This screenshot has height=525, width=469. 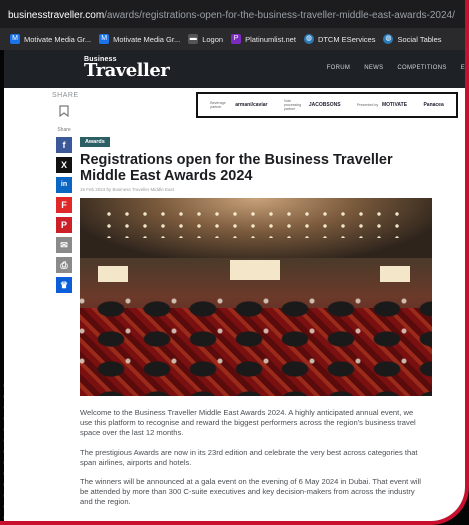 What do you see at coordinates (308, 39) in the screenshot?
I see `globe-icon: ◍` at bounding box center [308, 39].